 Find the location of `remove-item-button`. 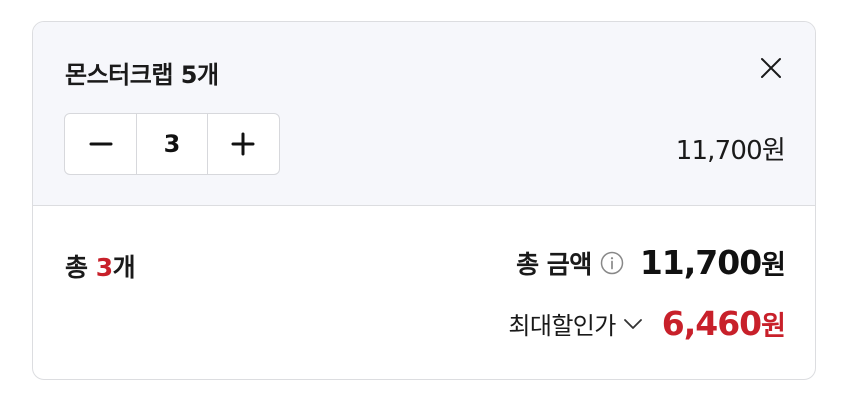

remove-item-button is located at coordinates (771, 68).